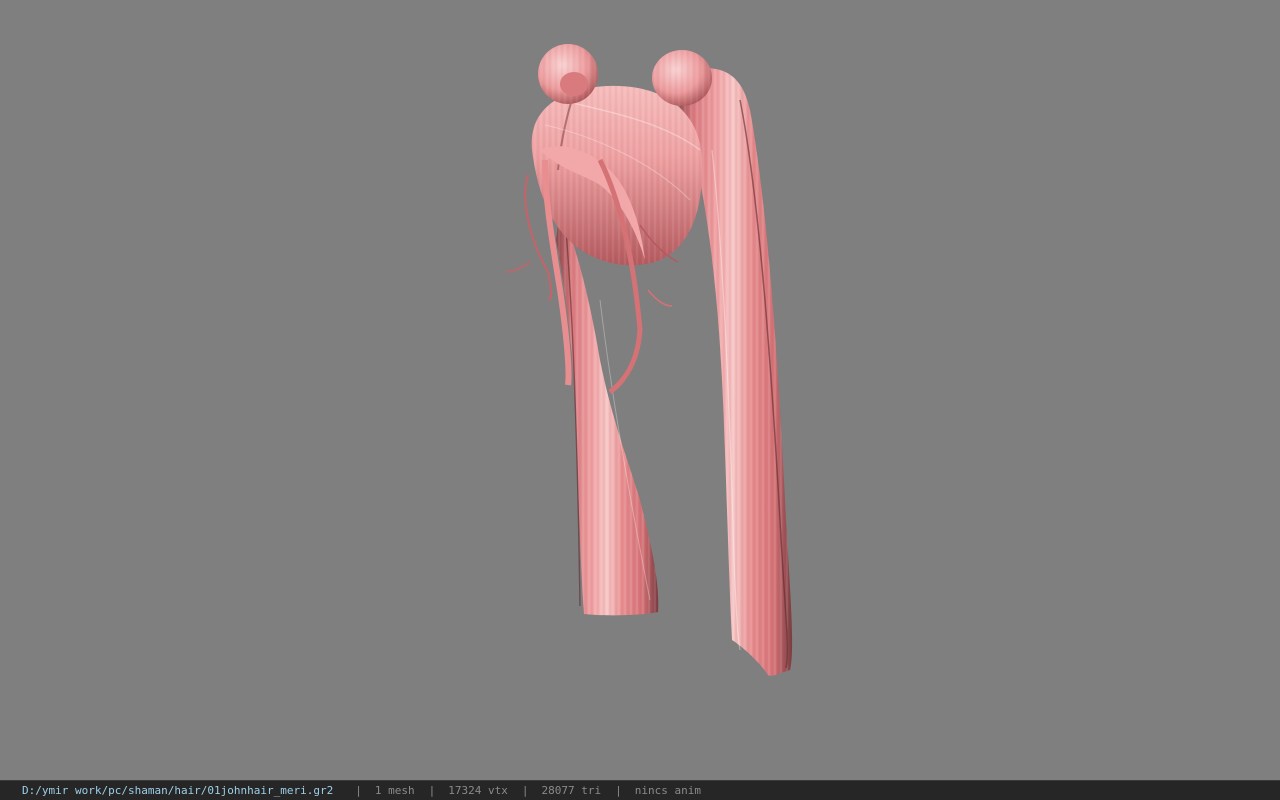 Image resolution: width=1280 pixels, height=800 pixels. What do you see at coordinates (571, 790) in the screenshot?
I see `triangle-count: 28077 tri` at bounding box center [571, 790].